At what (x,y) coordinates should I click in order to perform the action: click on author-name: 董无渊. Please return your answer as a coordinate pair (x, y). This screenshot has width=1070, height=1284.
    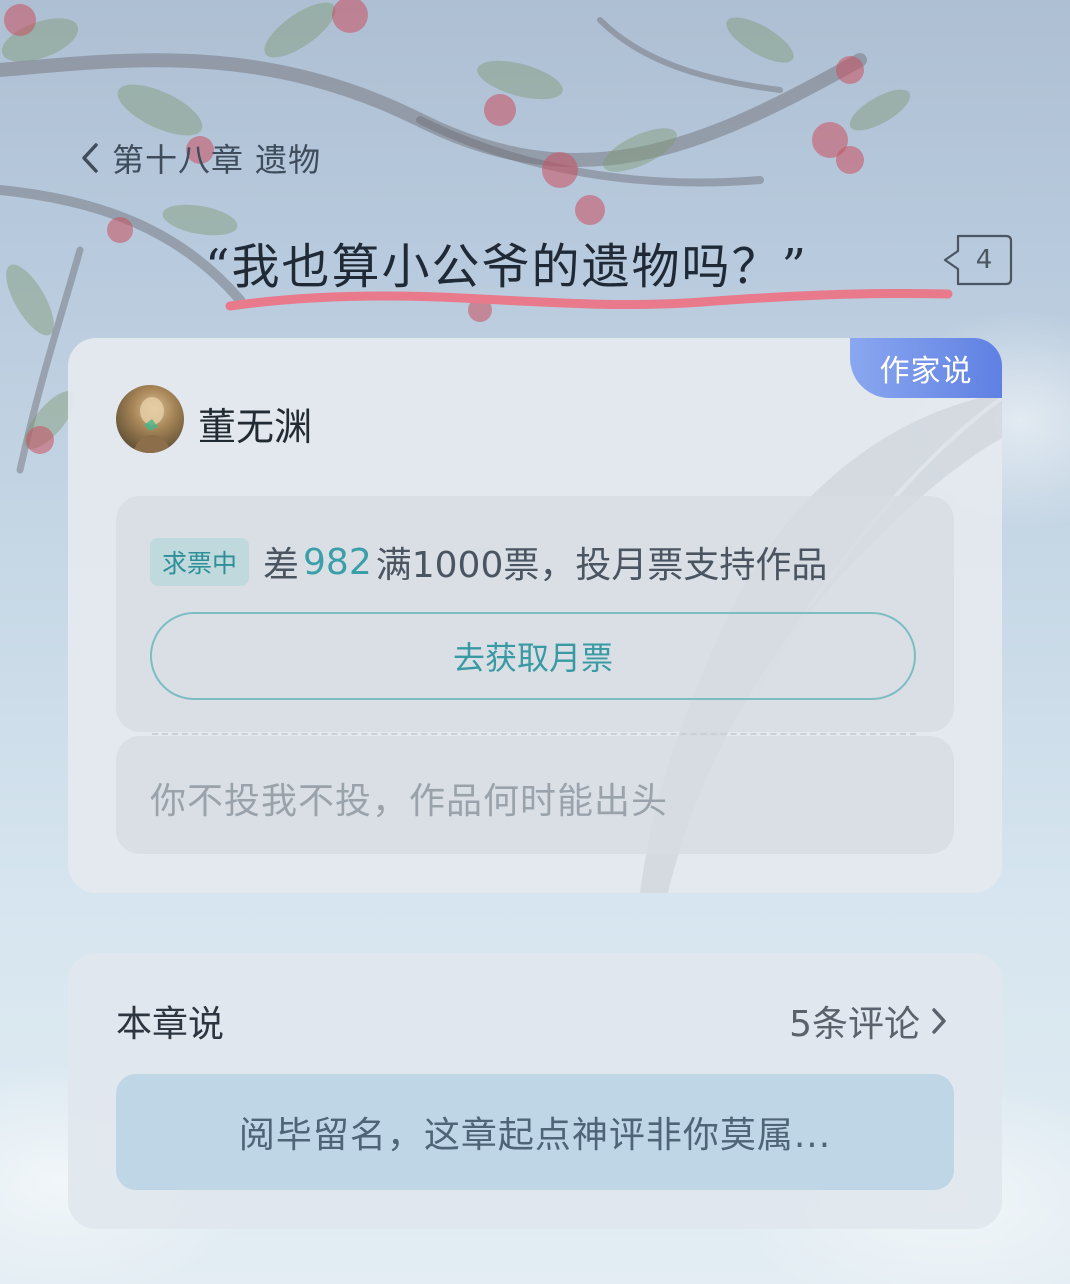
    Looking at the image, I should click on (255, 427).